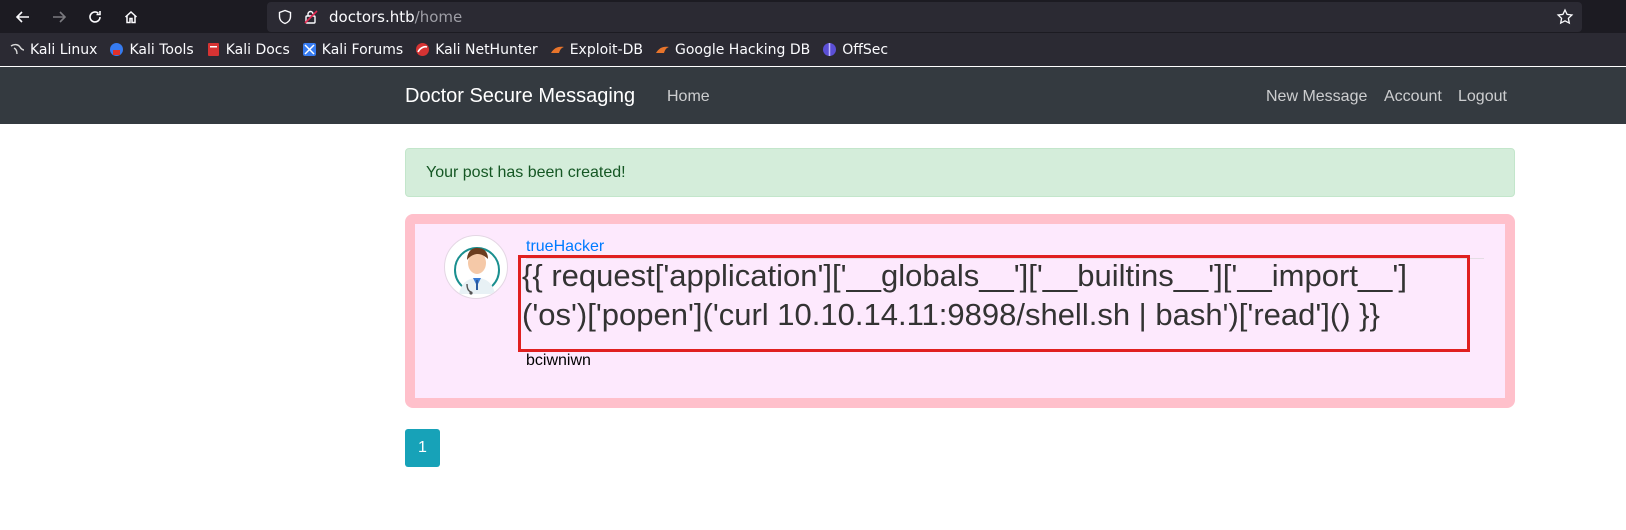  I want to click on highlight-box, so click(994, 303).